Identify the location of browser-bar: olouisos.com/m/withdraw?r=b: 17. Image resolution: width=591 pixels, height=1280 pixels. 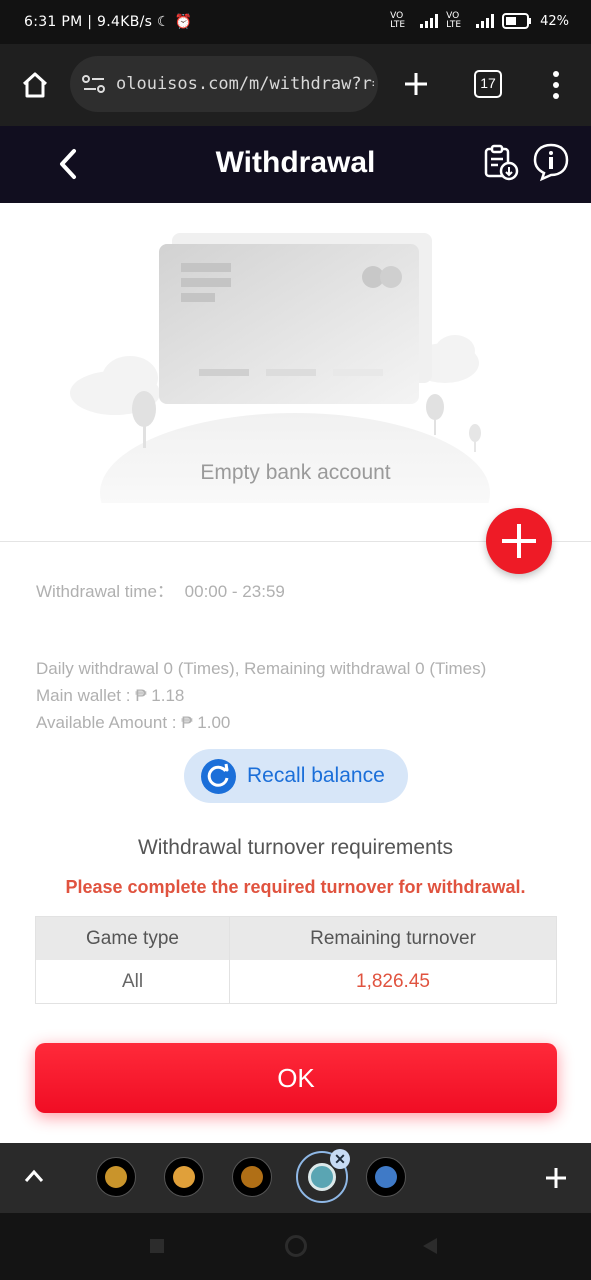
(295, 85).